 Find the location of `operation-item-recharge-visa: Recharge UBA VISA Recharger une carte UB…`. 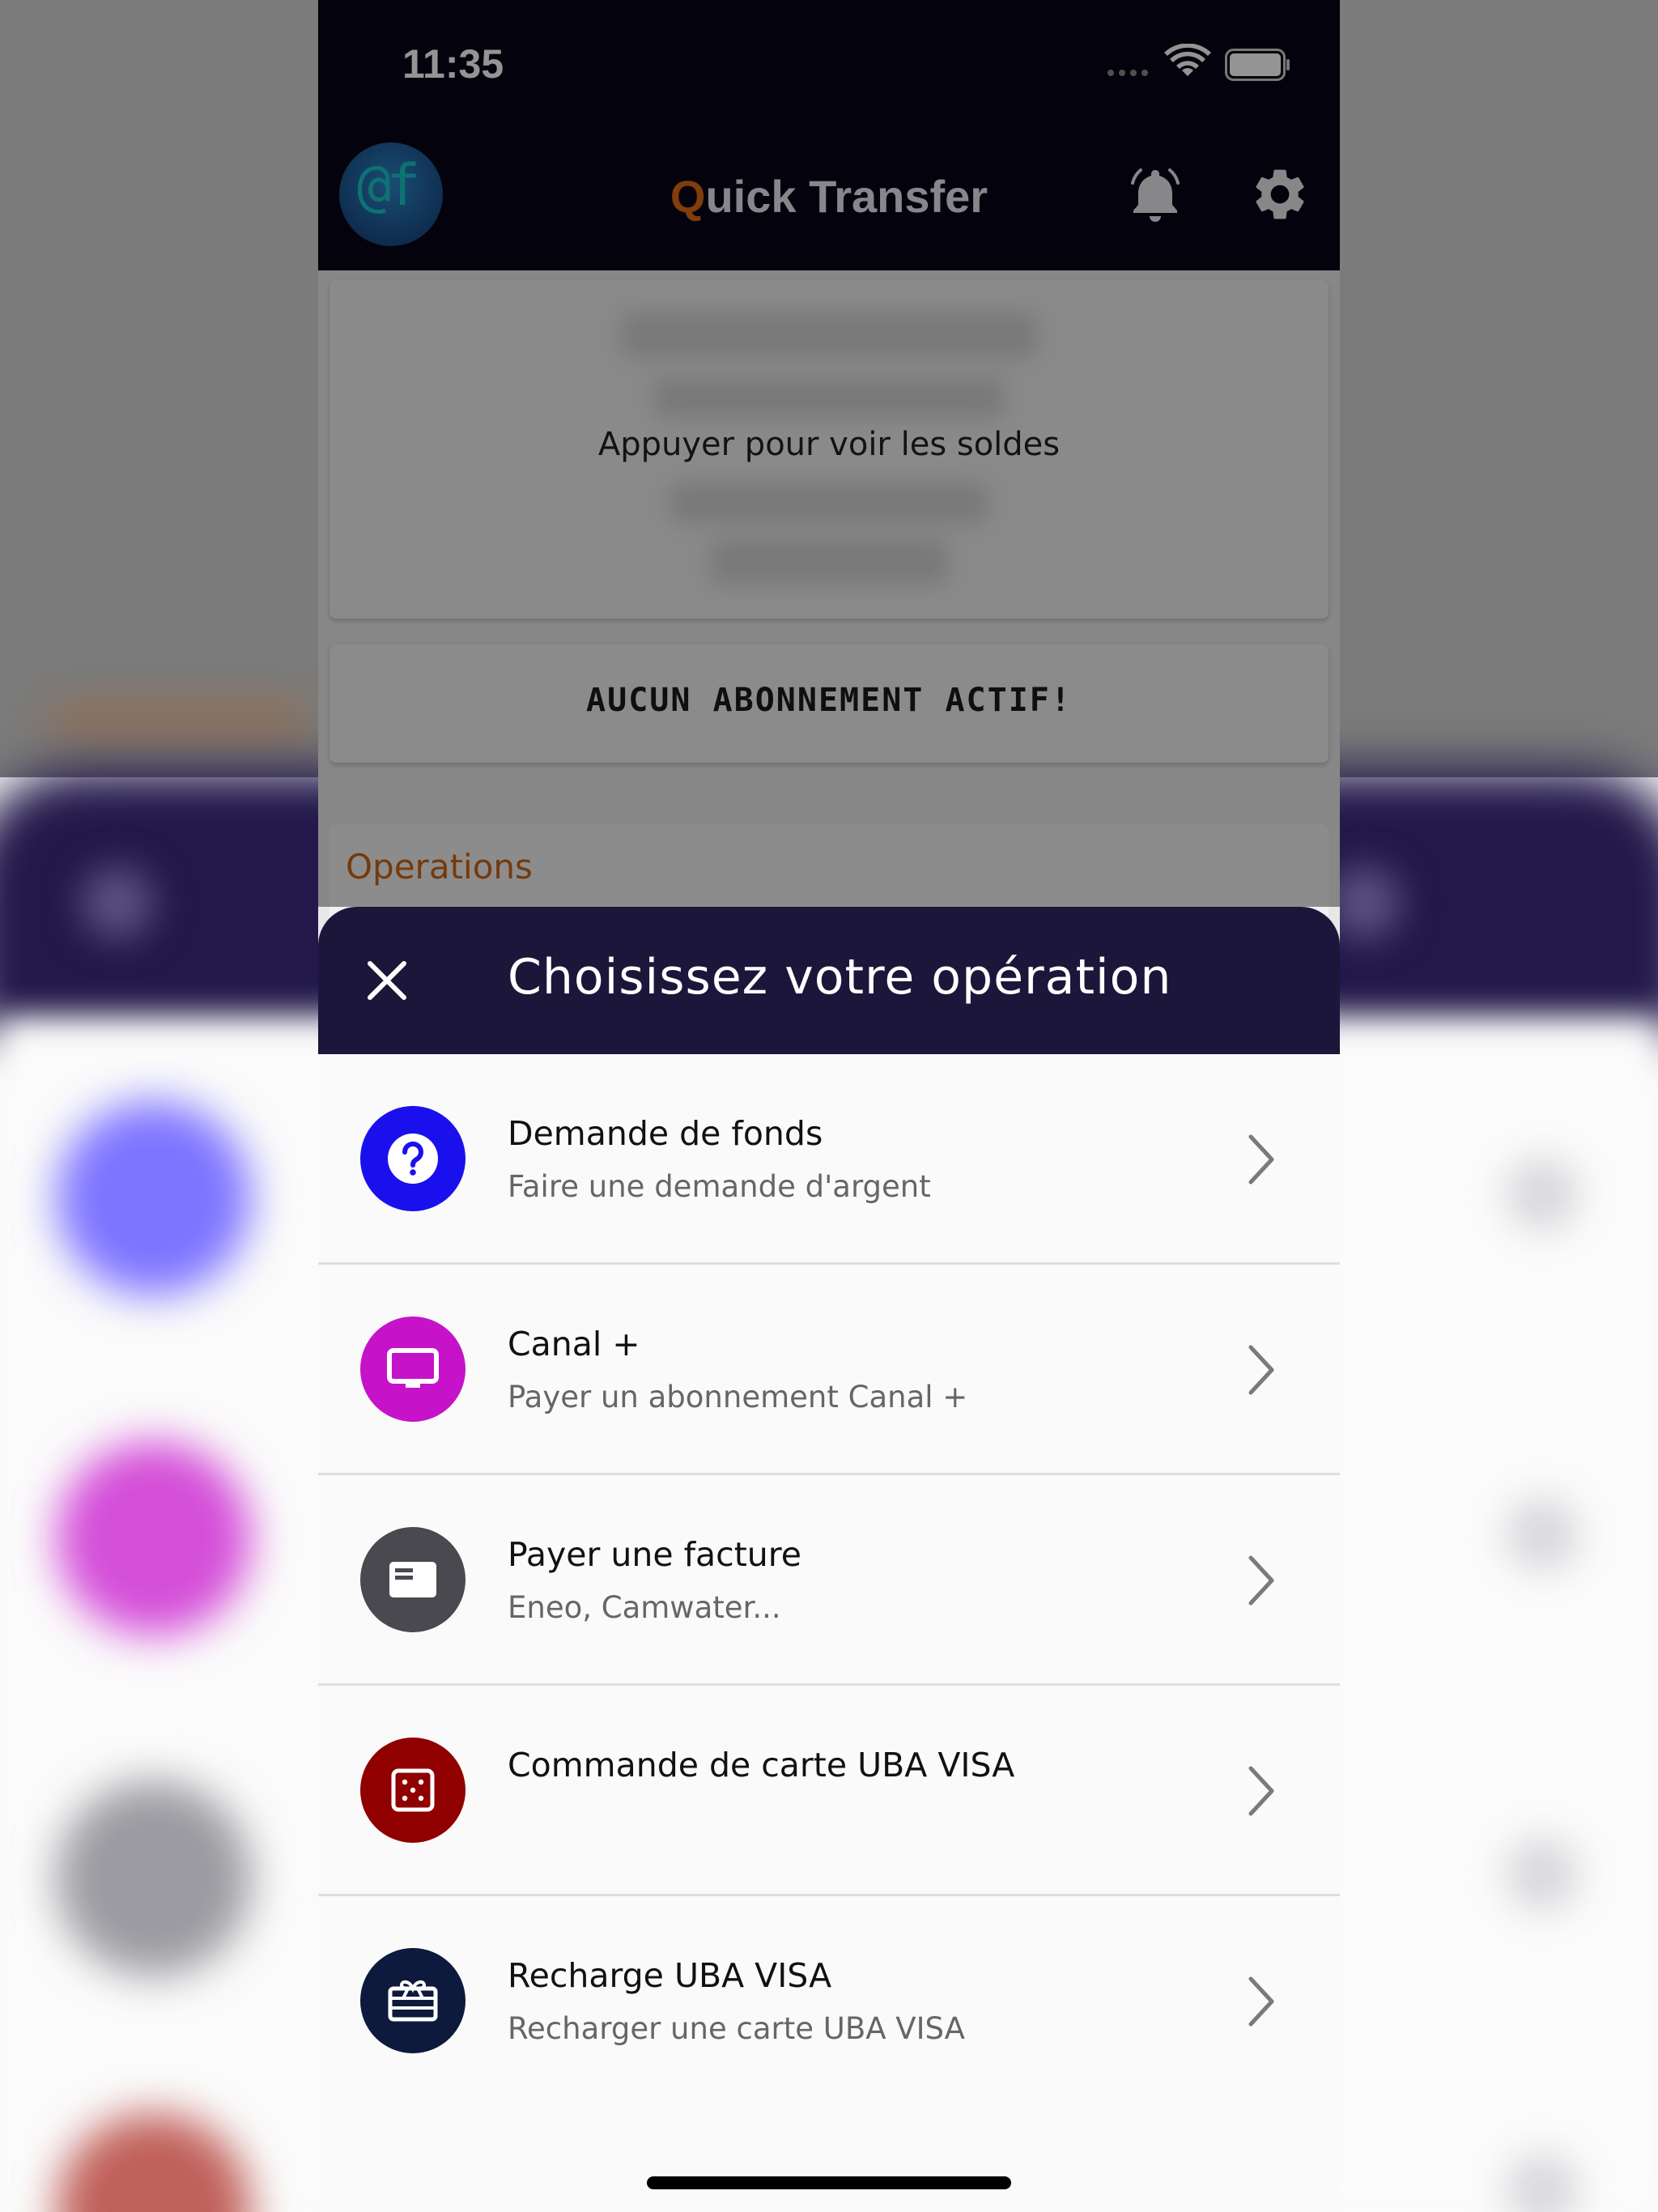

operation-item-recharge-visa: Recharge UBA VISA Recharger une carte UB… is located at coordinates (829, 2000).